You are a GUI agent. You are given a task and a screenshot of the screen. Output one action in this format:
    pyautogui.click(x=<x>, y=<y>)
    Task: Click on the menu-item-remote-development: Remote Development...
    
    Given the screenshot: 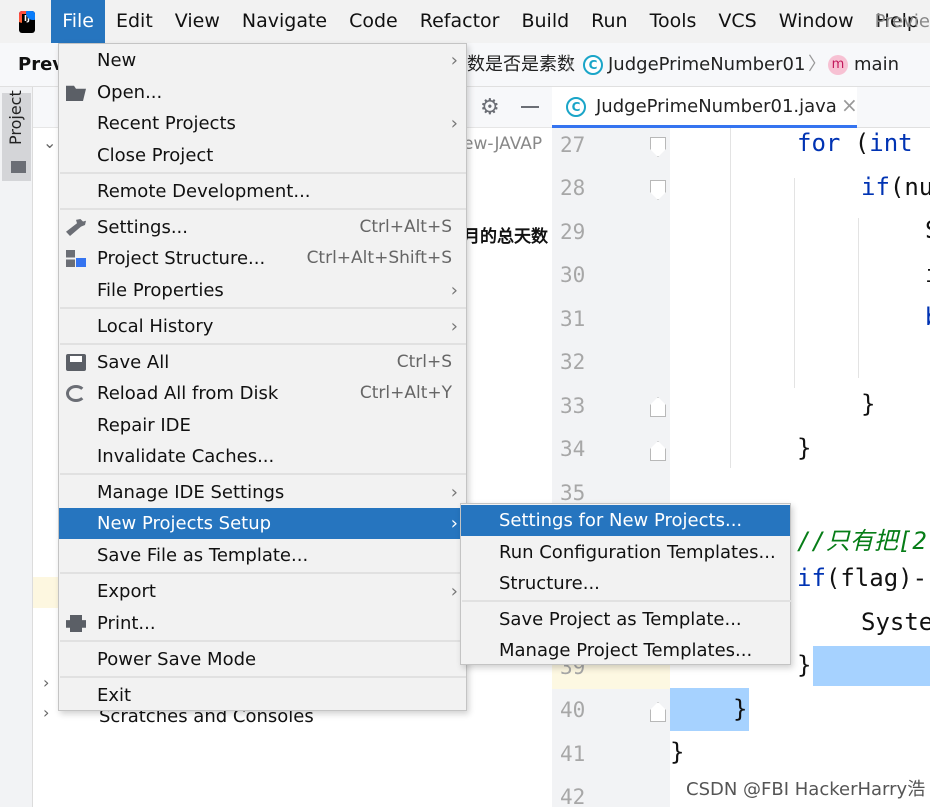 What is the action you would take?
    pyautogui.click(x=262, y=191)
    